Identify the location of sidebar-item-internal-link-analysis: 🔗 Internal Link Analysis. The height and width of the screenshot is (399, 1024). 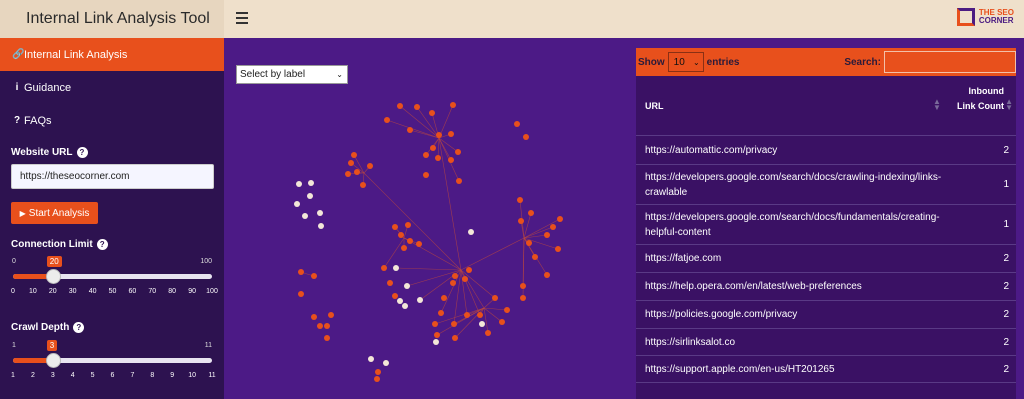
(112, 54).